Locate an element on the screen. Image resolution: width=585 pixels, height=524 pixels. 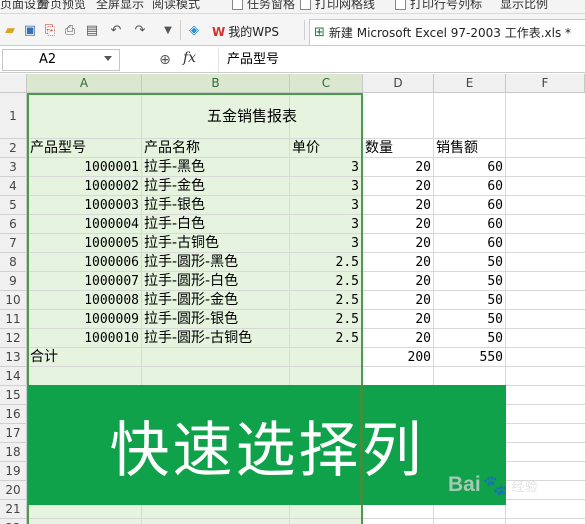
redo-icon: ↷ is located at coordinates (140, 30).